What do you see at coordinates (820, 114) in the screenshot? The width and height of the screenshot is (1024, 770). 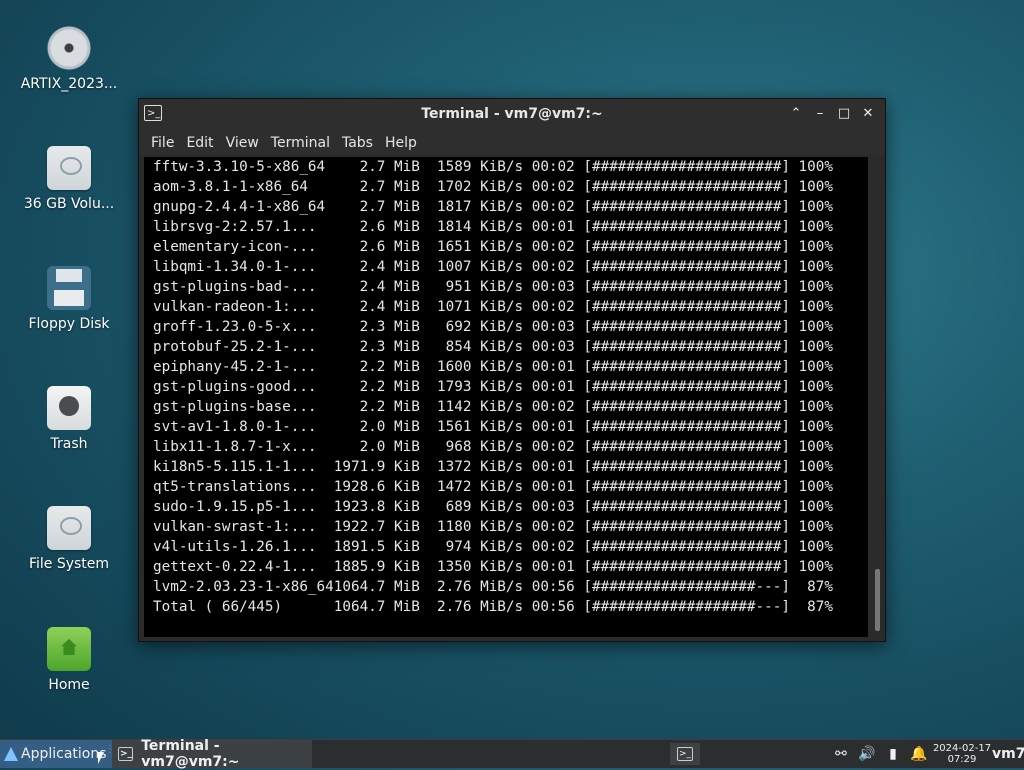 I see `minimize-button: –` at bounding box center [820, 114].